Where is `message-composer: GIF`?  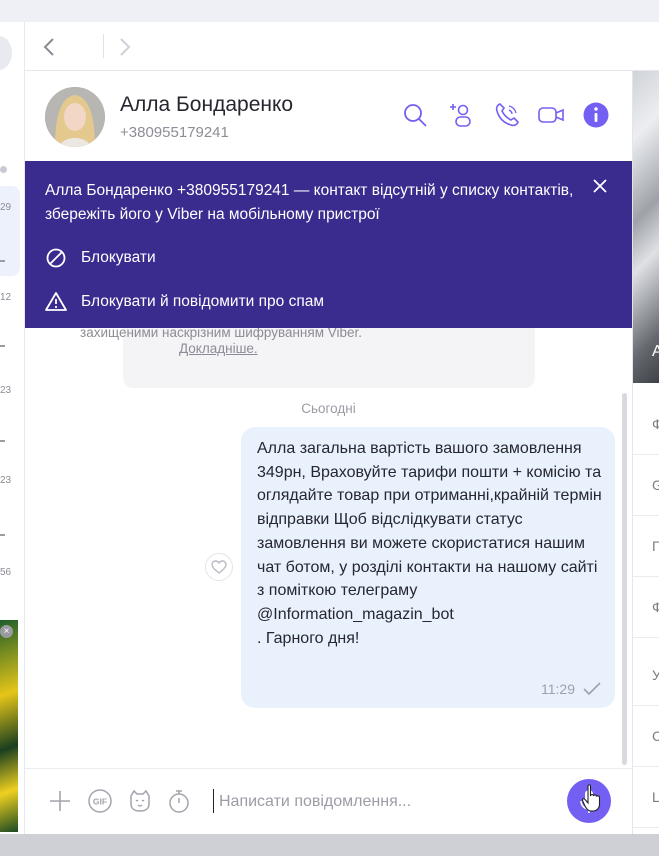 message-composer: GIF is located at coordinates (328, 801).